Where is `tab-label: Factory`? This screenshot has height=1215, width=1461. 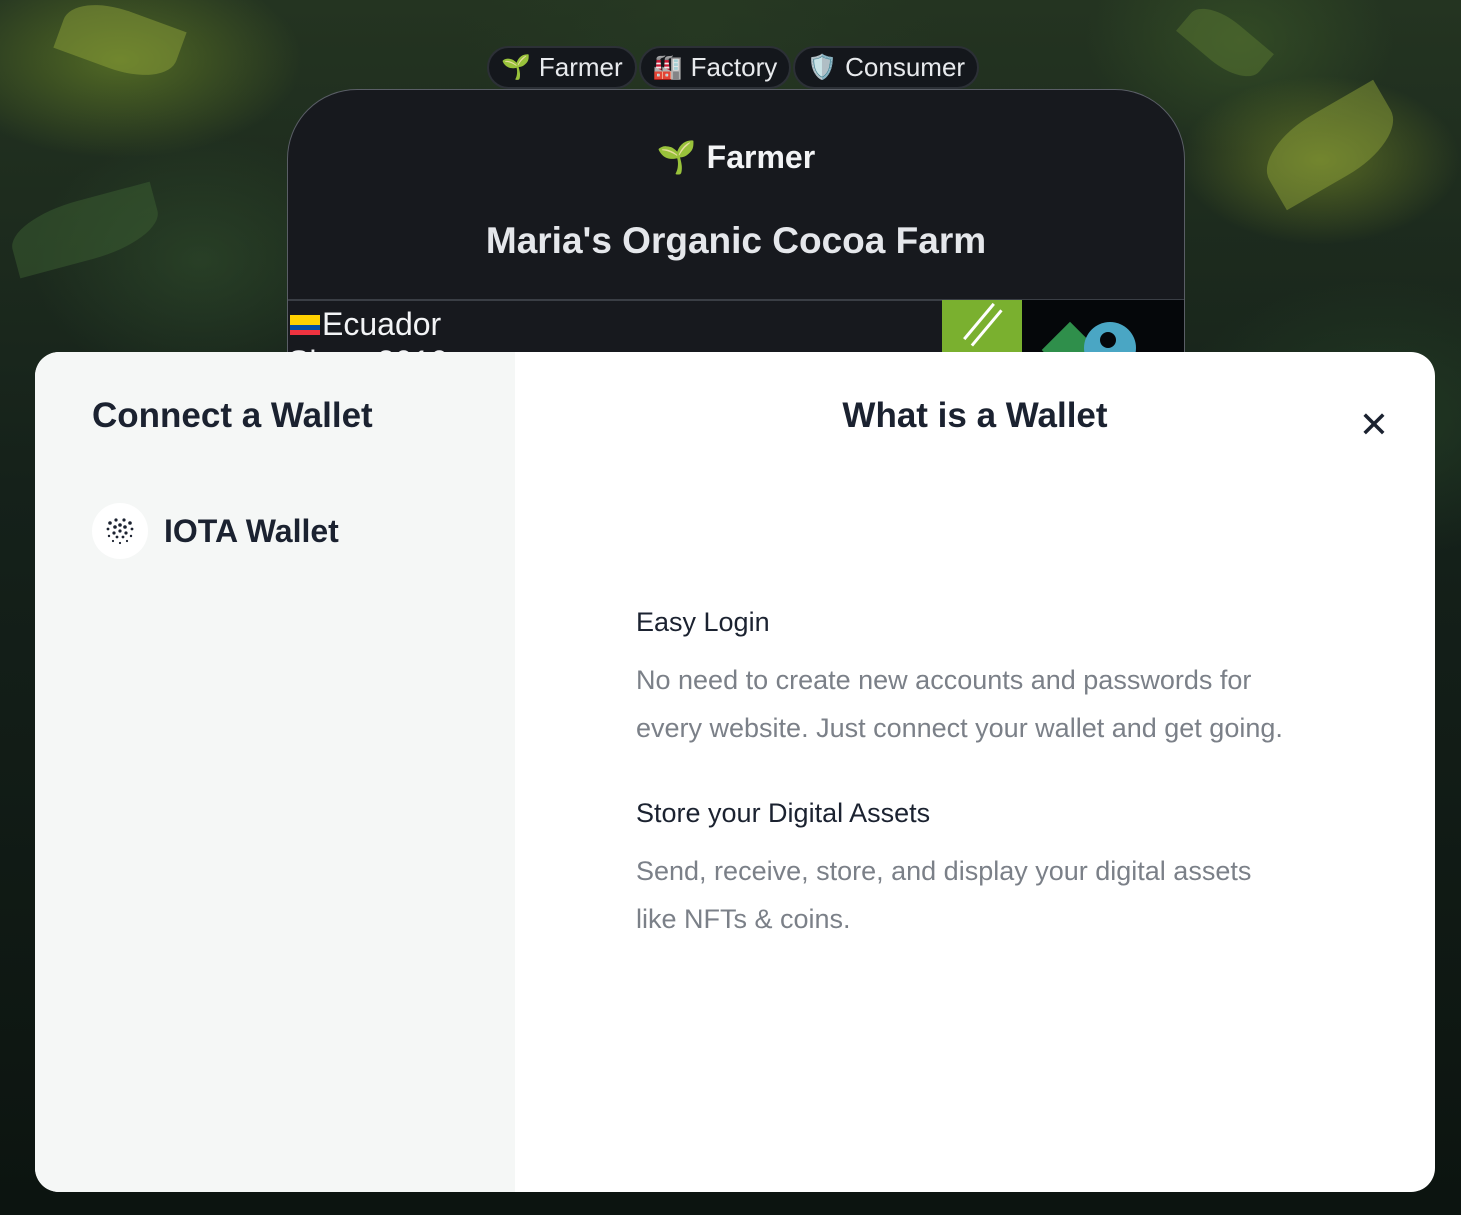 tab-label: Factory is located at coordinates (734, 67).